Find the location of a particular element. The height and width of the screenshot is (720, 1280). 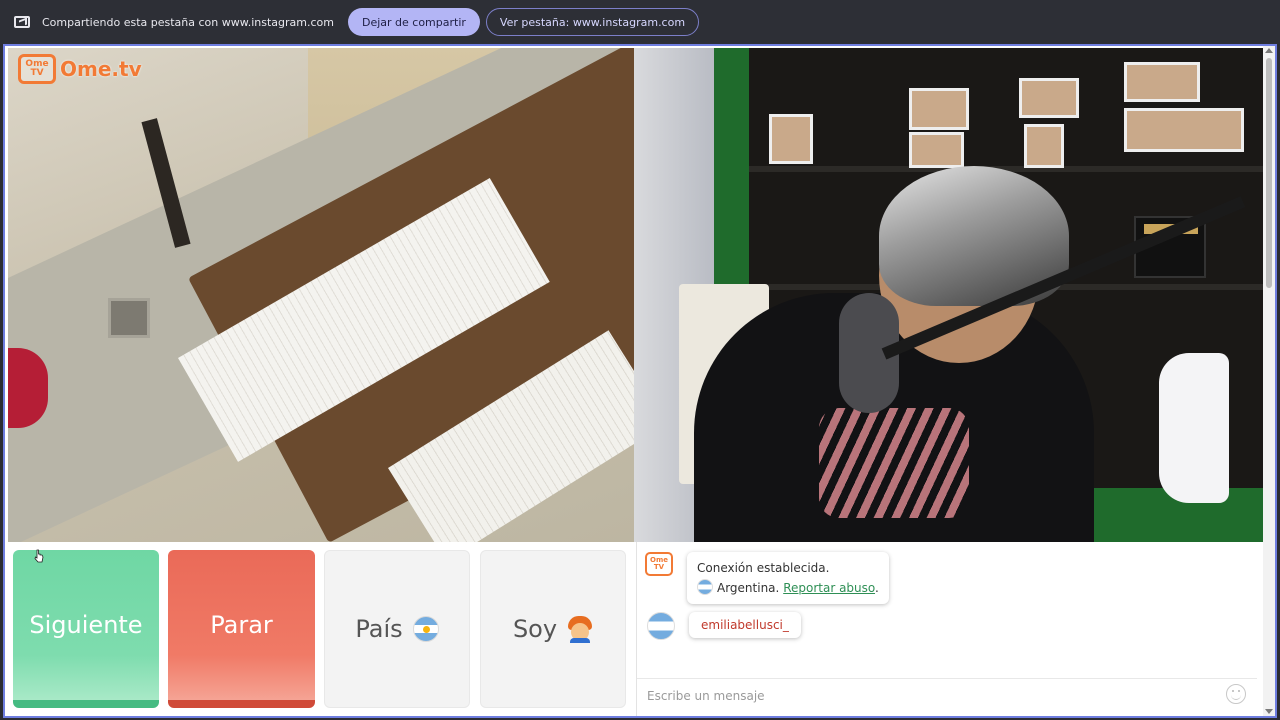

stop-sharing-button: Dejar de compartir is located at coordinates (413, 22).